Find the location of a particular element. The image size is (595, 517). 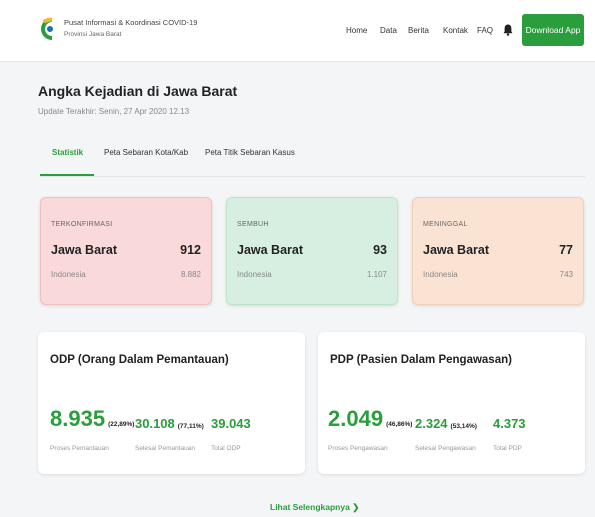

download-app-button: Download App is located at coordinates (553, 30).